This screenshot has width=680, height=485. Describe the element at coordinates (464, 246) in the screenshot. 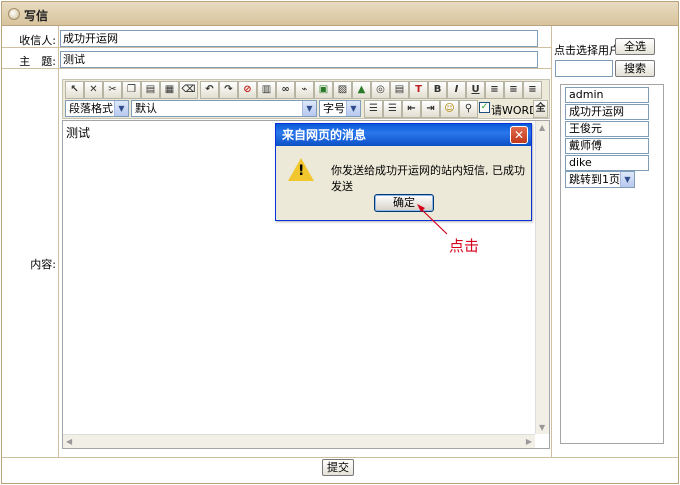

I see `annotation-text: 点击` at that location.